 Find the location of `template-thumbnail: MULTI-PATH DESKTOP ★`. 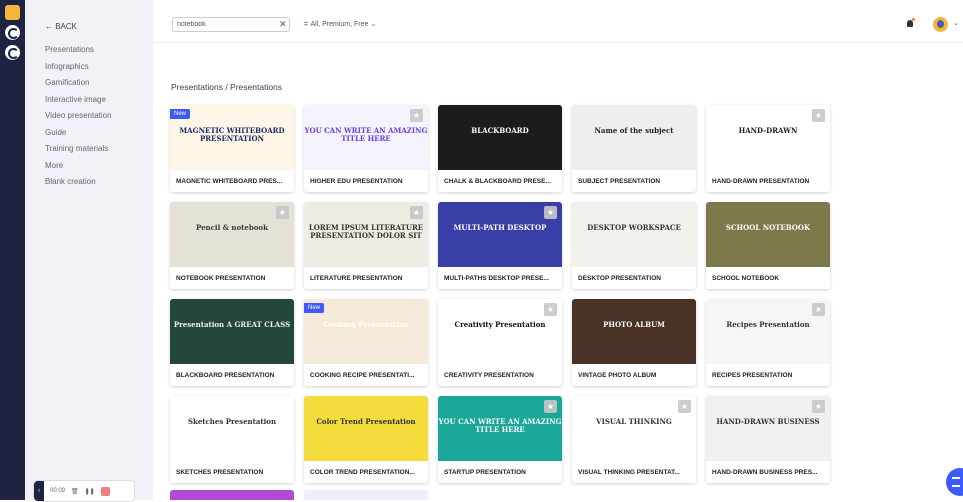

template-thumbnail: MULTI-PATH DESKTOP ★ is located at coordinates (500, 234).